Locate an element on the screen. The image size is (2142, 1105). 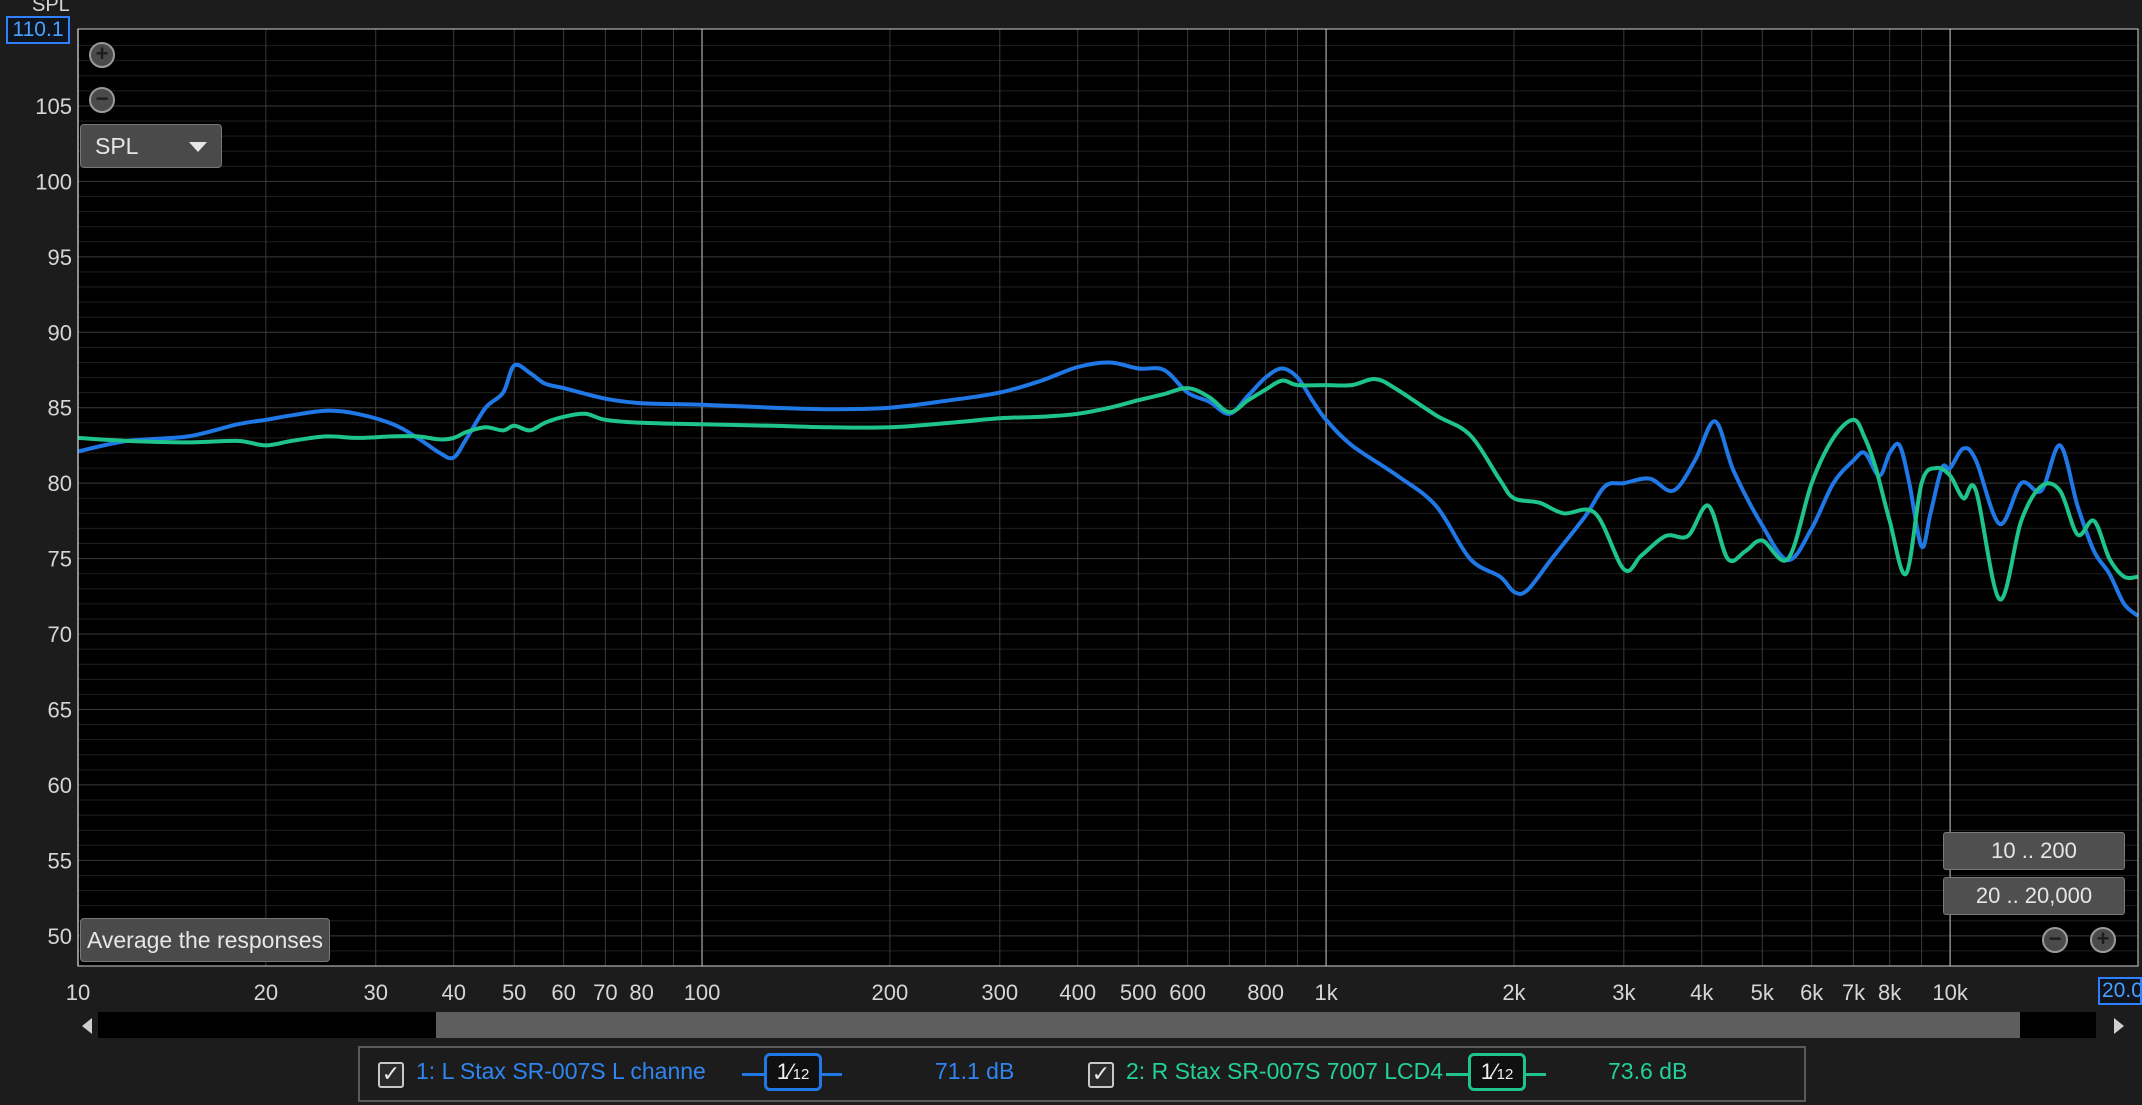
x-tick-label: 200 is located at coordinates (890, 992).